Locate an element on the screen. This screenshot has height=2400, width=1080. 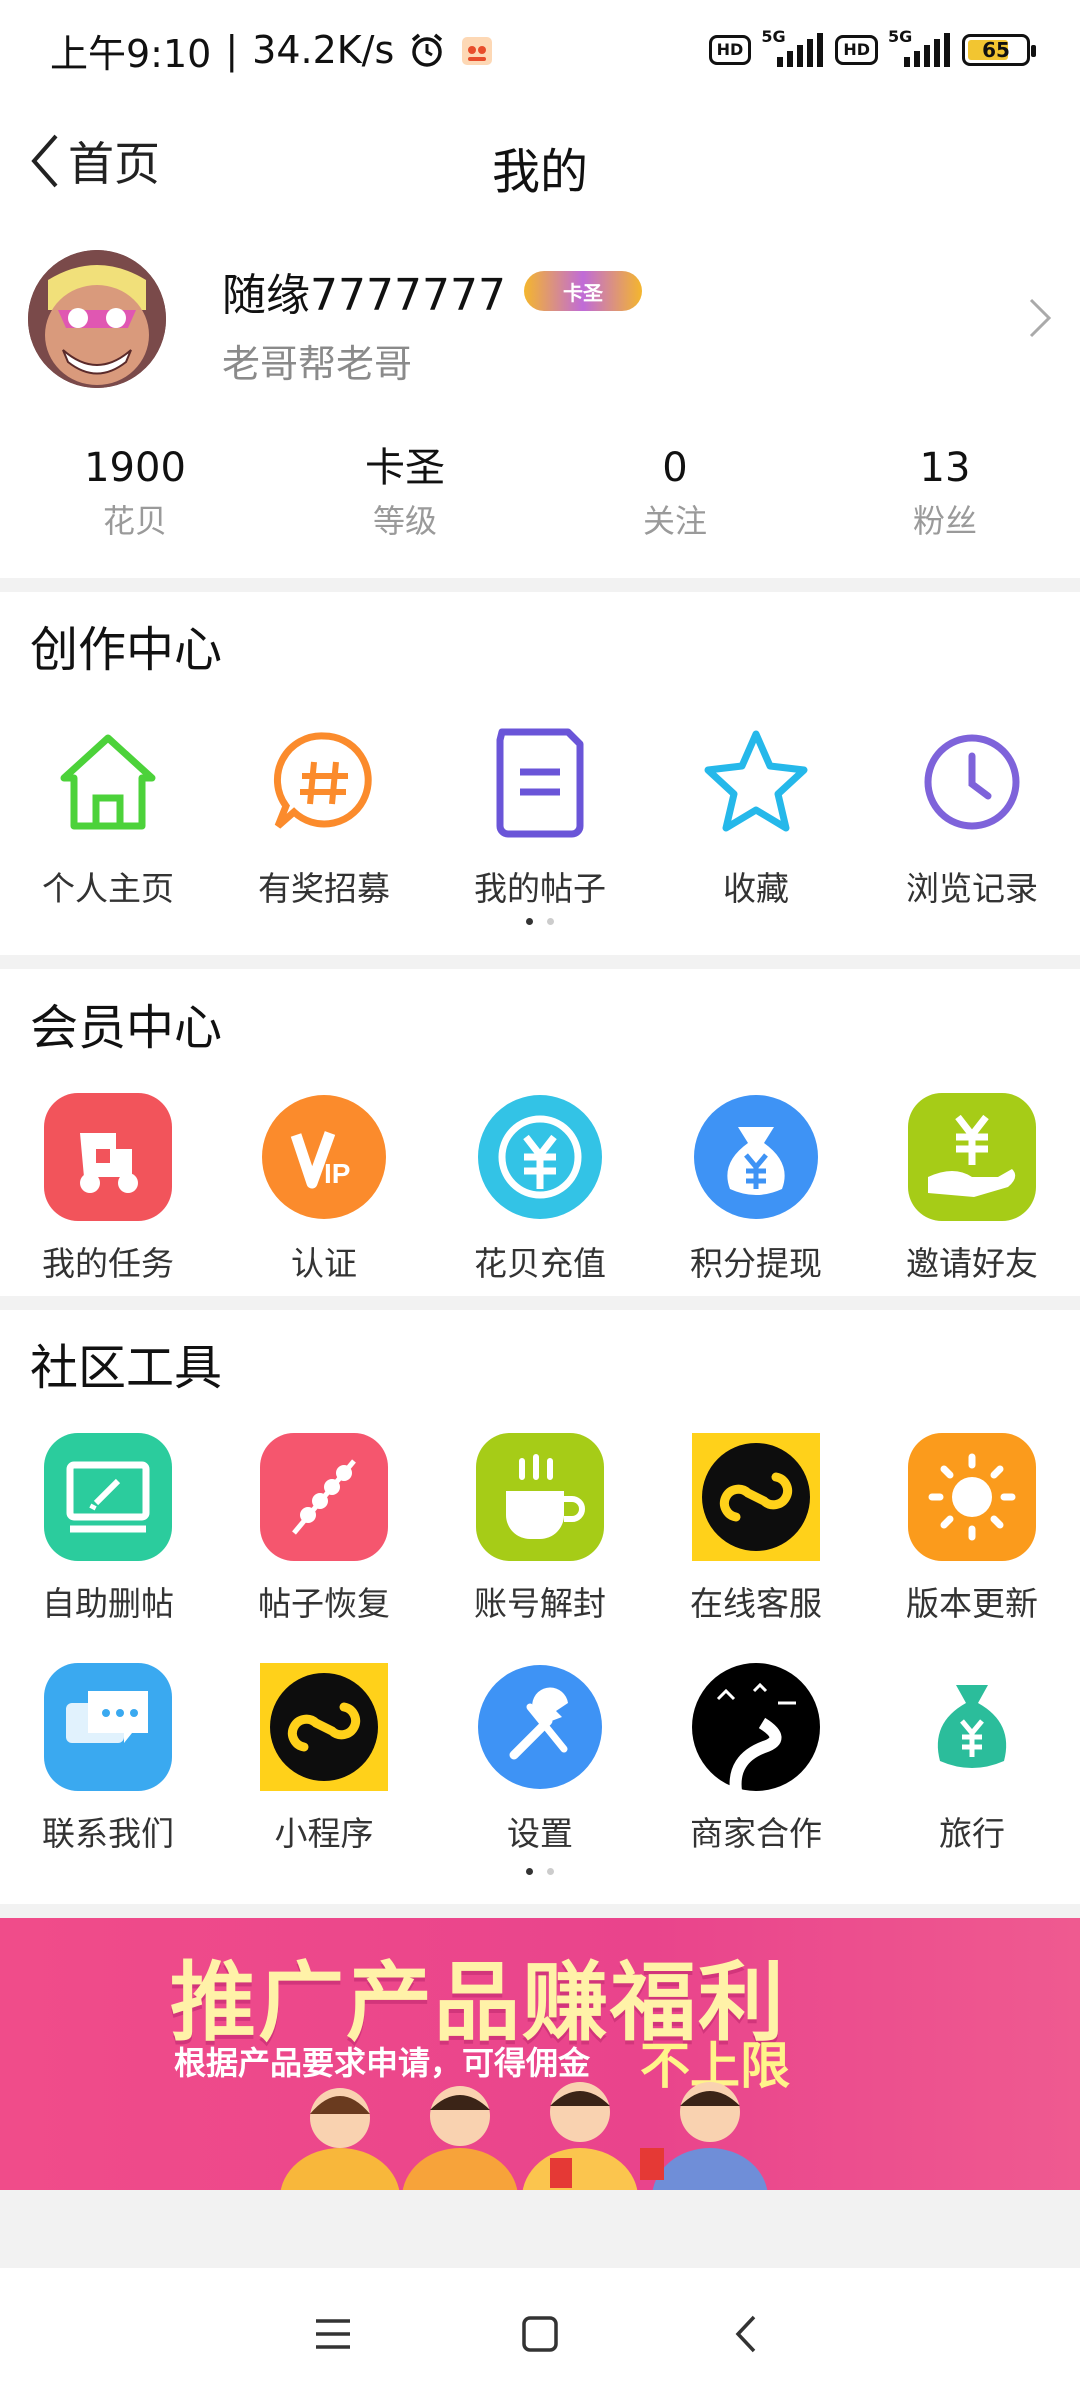
grid-item-withdraw: 积分提现 is located at coordinates (756, 1189).